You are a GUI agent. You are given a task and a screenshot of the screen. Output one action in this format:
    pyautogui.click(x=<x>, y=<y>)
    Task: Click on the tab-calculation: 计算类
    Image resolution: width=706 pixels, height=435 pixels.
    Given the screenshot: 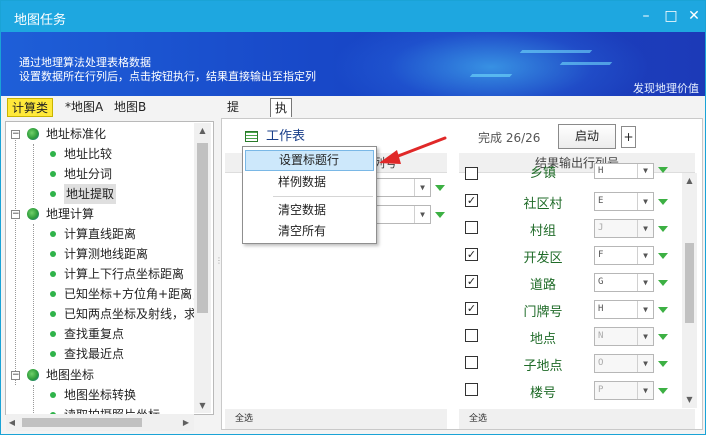 What is the action you would take?
    pyautogui.click(x=30, y=107)
    